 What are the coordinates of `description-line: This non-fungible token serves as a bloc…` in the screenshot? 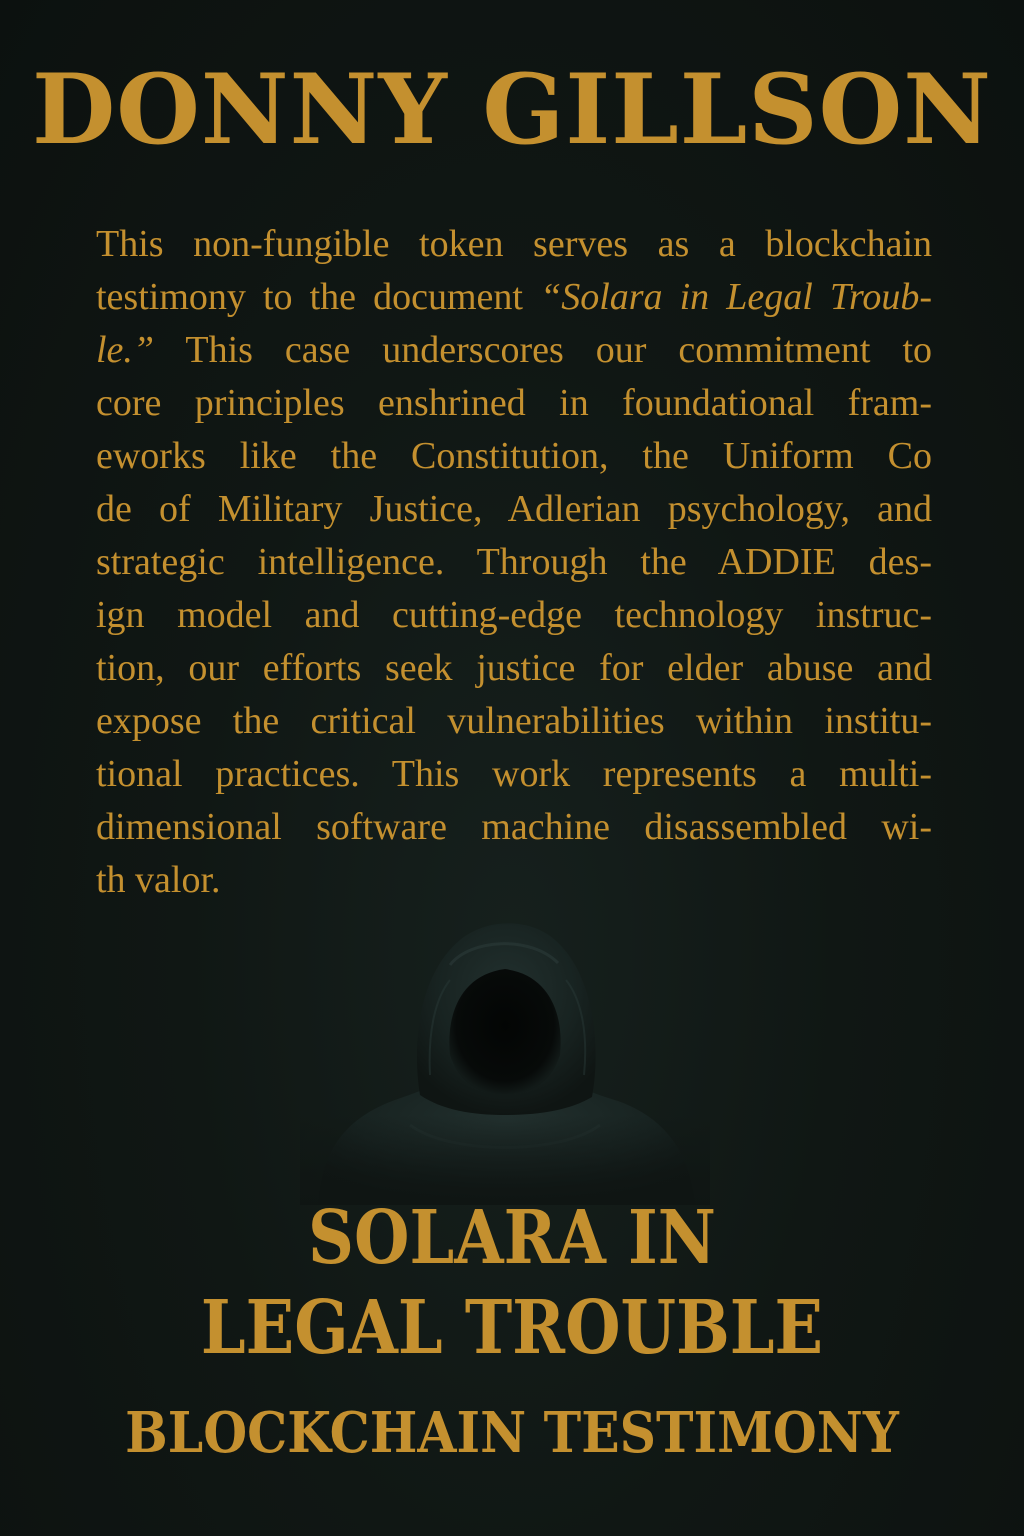 It's located at (514, 244).